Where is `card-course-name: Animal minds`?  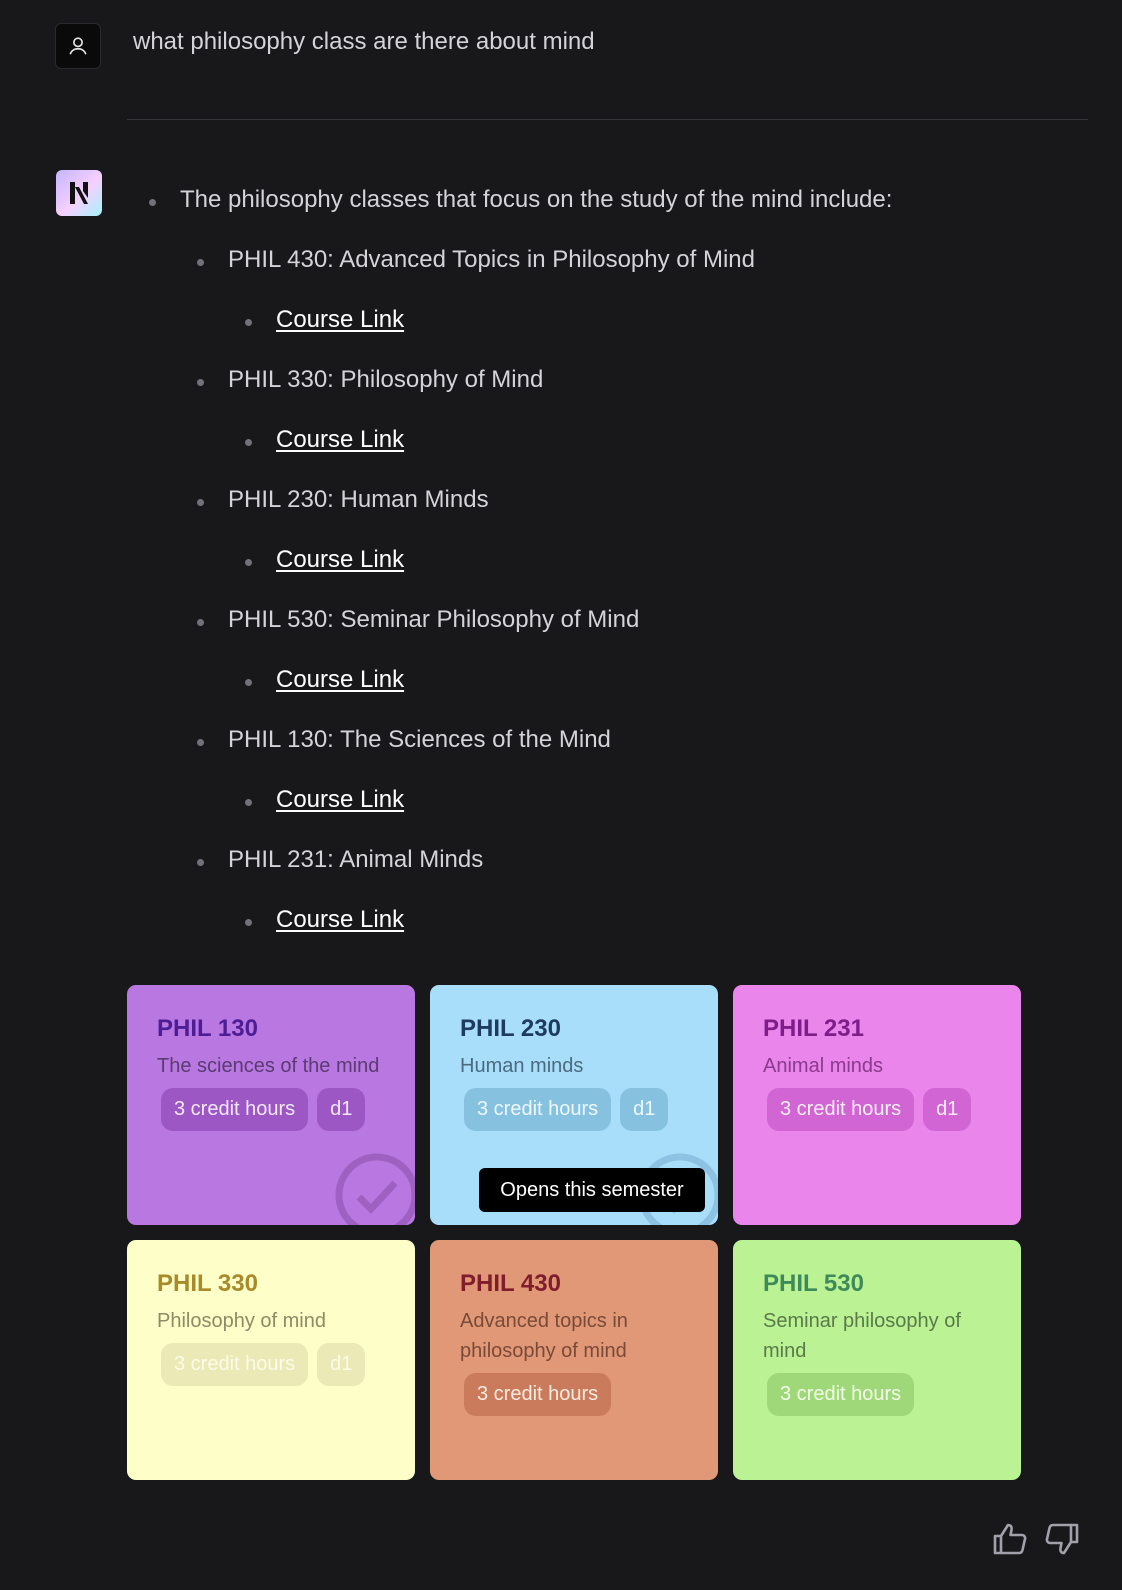
card-course-name: Animal minds is located at coordinates (823, 1066).